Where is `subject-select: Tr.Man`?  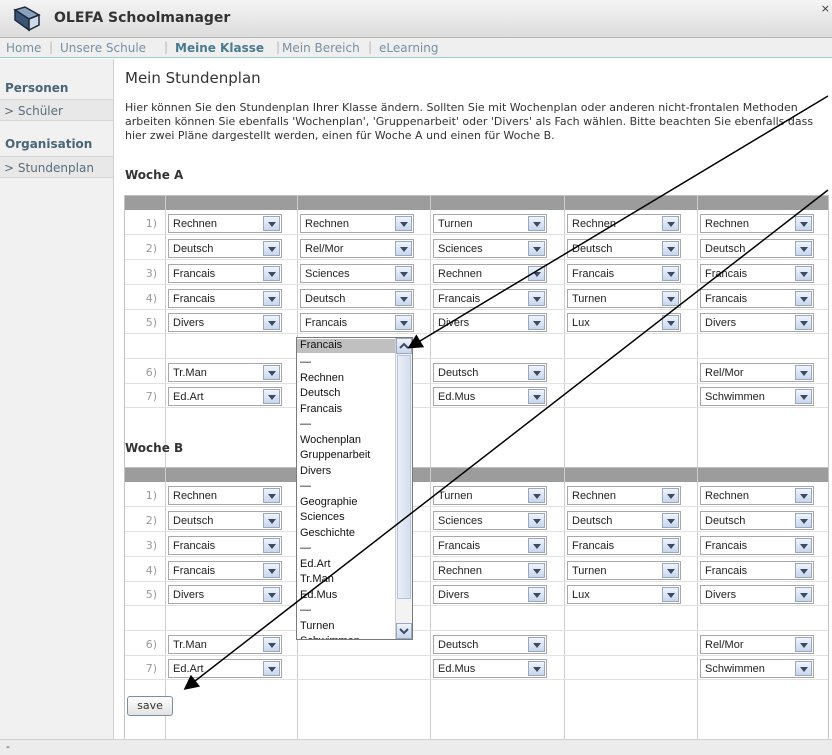
subject-select: Tr.Man is located at coordinates (225, 372).